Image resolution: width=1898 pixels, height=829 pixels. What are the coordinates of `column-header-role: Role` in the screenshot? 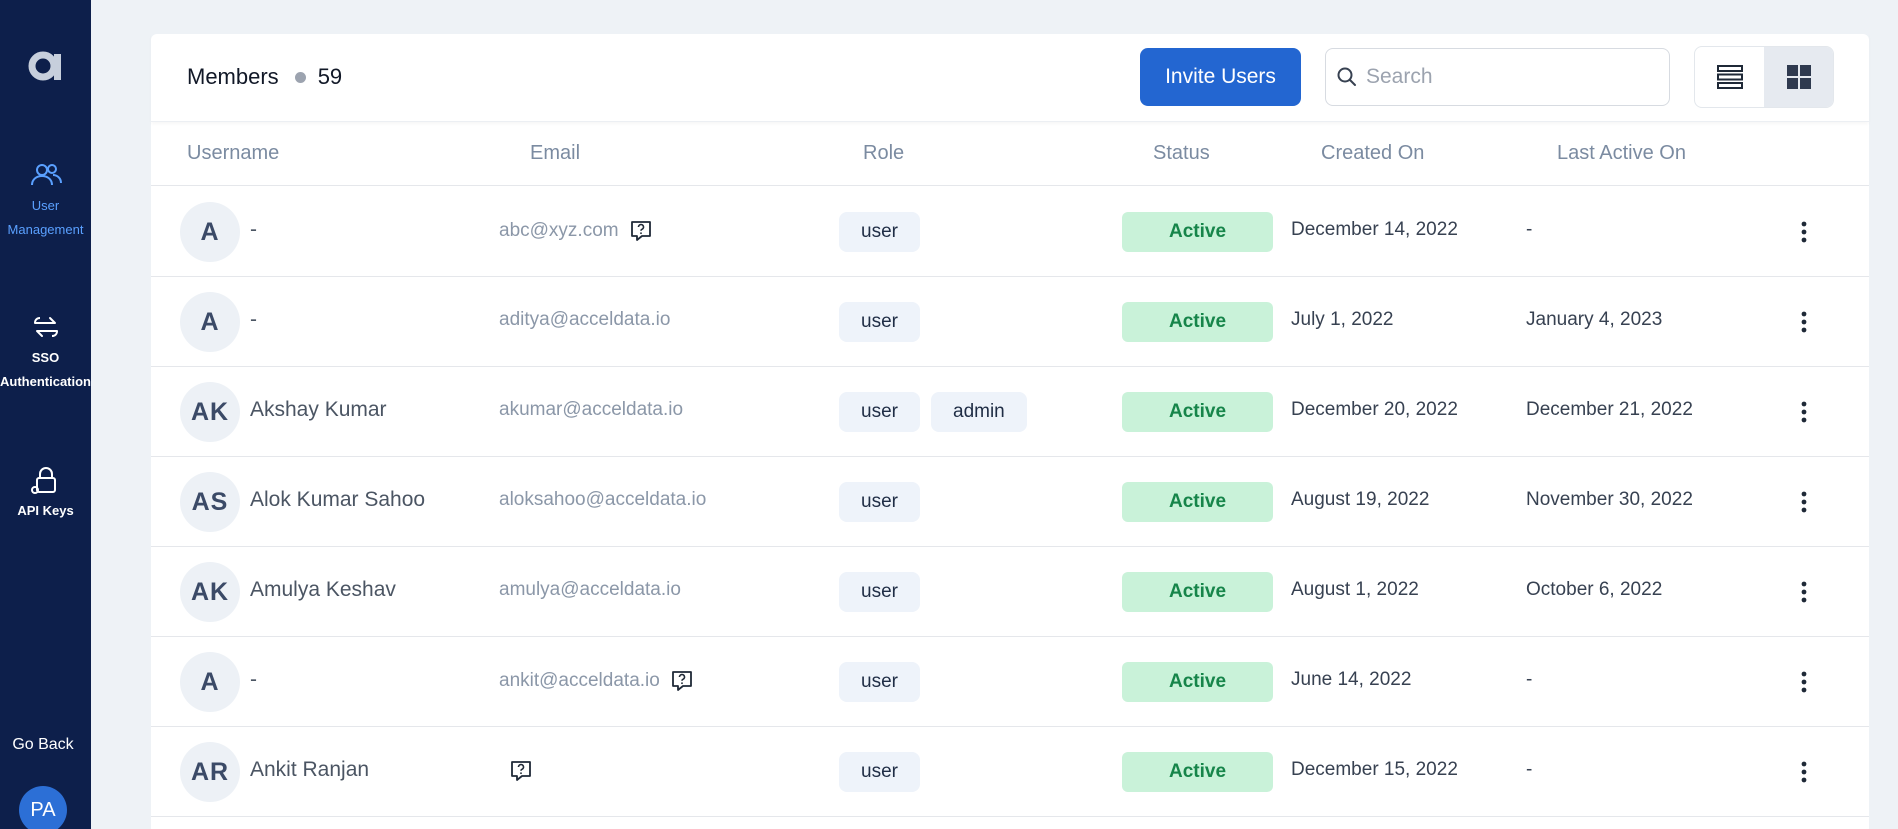 It's located at (883, 153).